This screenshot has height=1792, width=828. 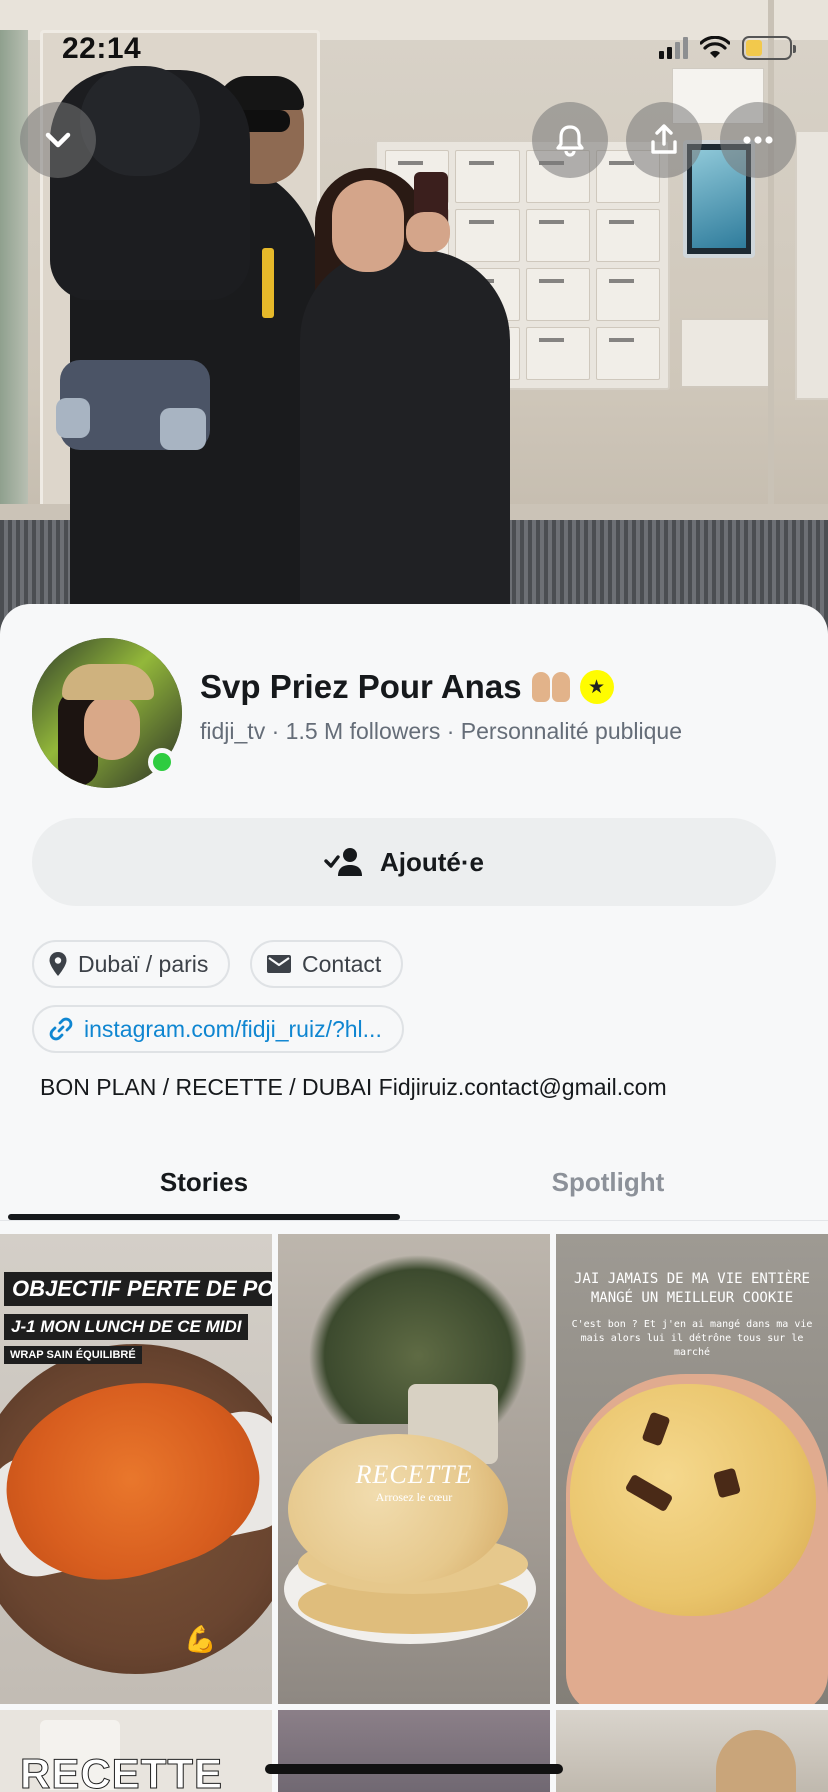 What do you see at coordinates (550, 687) in the screenshot?
I see `praying-hands-emoji-icon` at bounding box center [550, 687].